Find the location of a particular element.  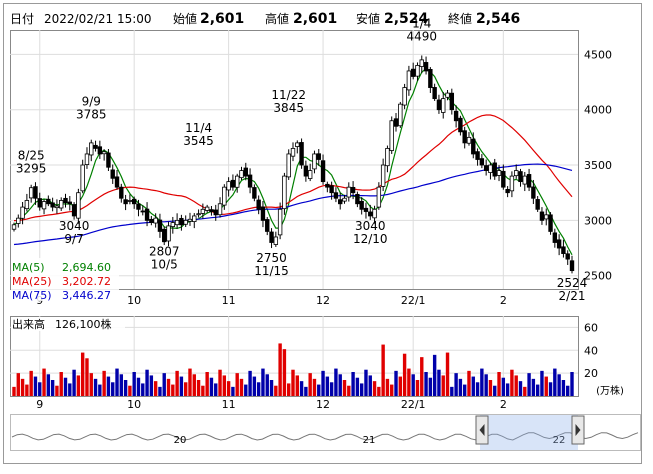

volume-y-axis: 60 40 20 is located at coordinates (591, 350).